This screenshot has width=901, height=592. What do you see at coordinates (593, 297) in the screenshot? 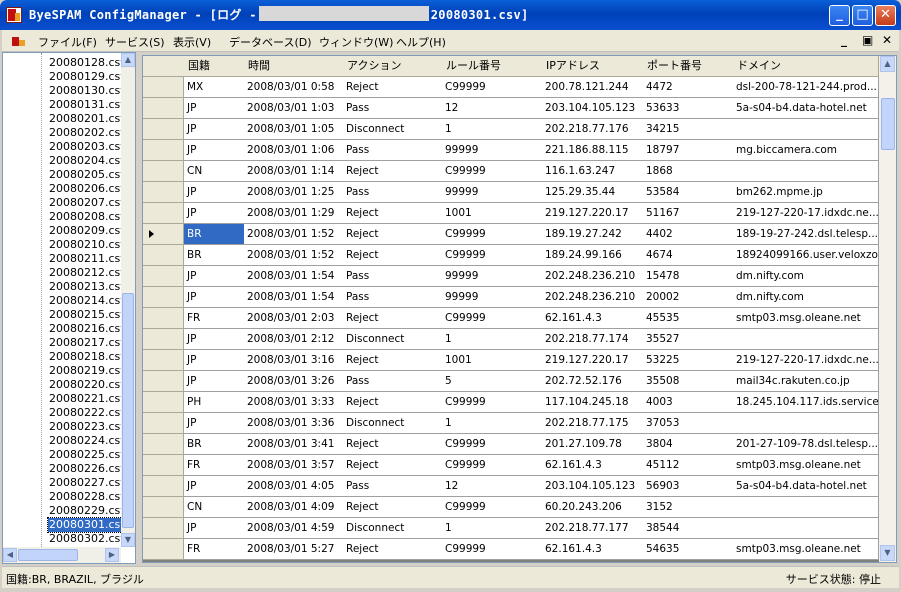
I see `cell-ip-address: 202.248.236.210` at bounding box center [593, 297].